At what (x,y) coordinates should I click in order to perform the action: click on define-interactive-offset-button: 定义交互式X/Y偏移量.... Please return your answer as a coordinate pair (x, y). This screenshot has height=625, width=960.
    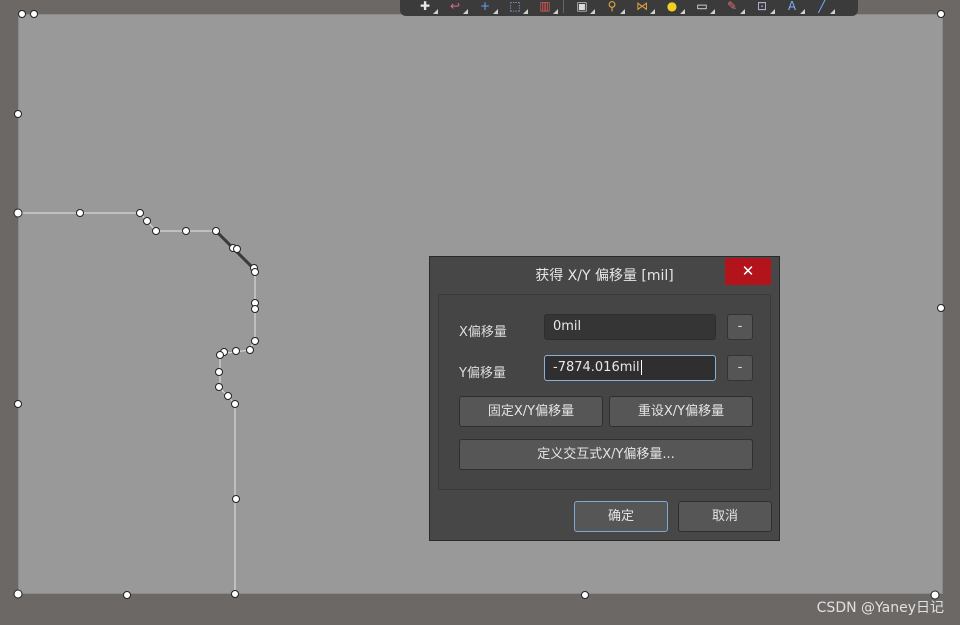
    Looking at the image, I should click on (606, 454).